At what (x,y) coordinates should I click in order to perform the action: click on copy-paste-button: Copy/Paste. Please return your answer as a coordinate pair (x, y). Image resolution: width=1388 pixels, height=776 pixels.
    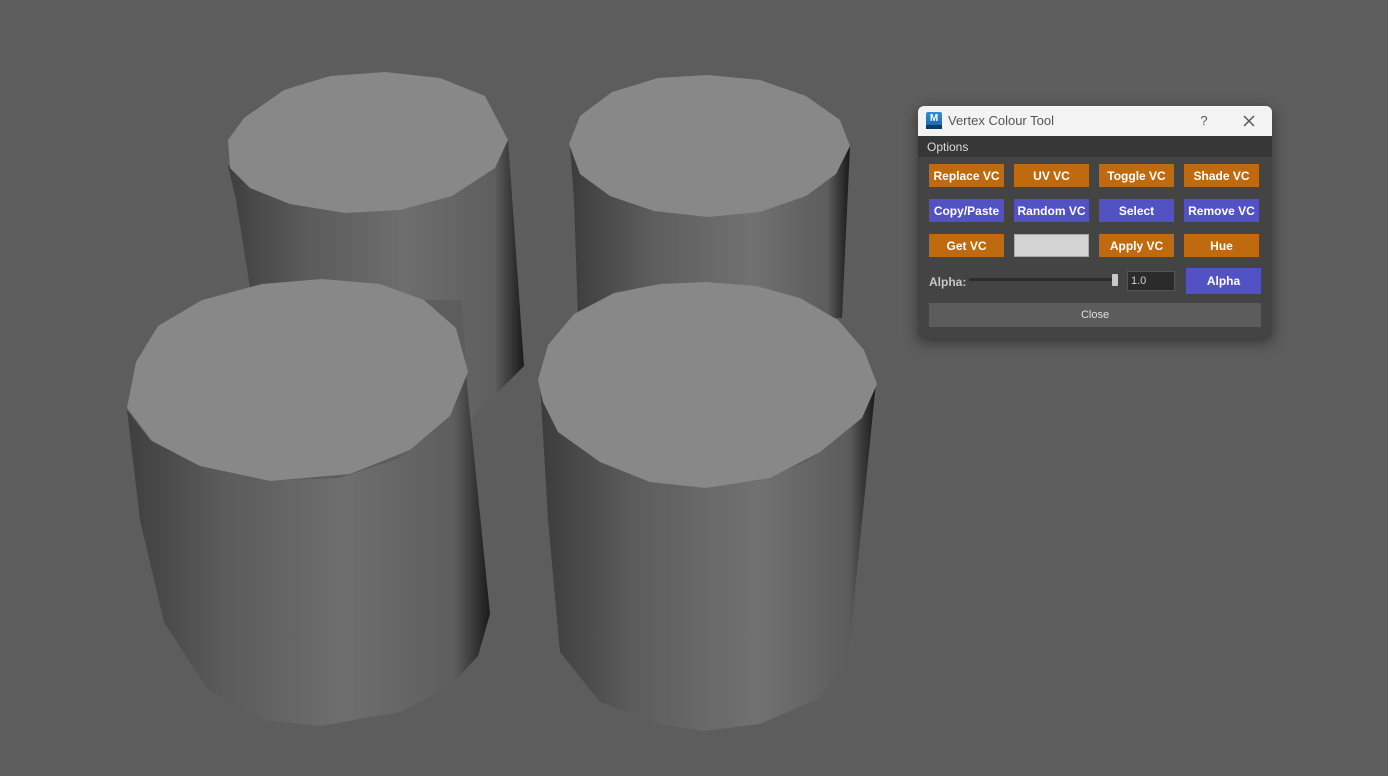
    Looking at the image, I should click on (966, 210).